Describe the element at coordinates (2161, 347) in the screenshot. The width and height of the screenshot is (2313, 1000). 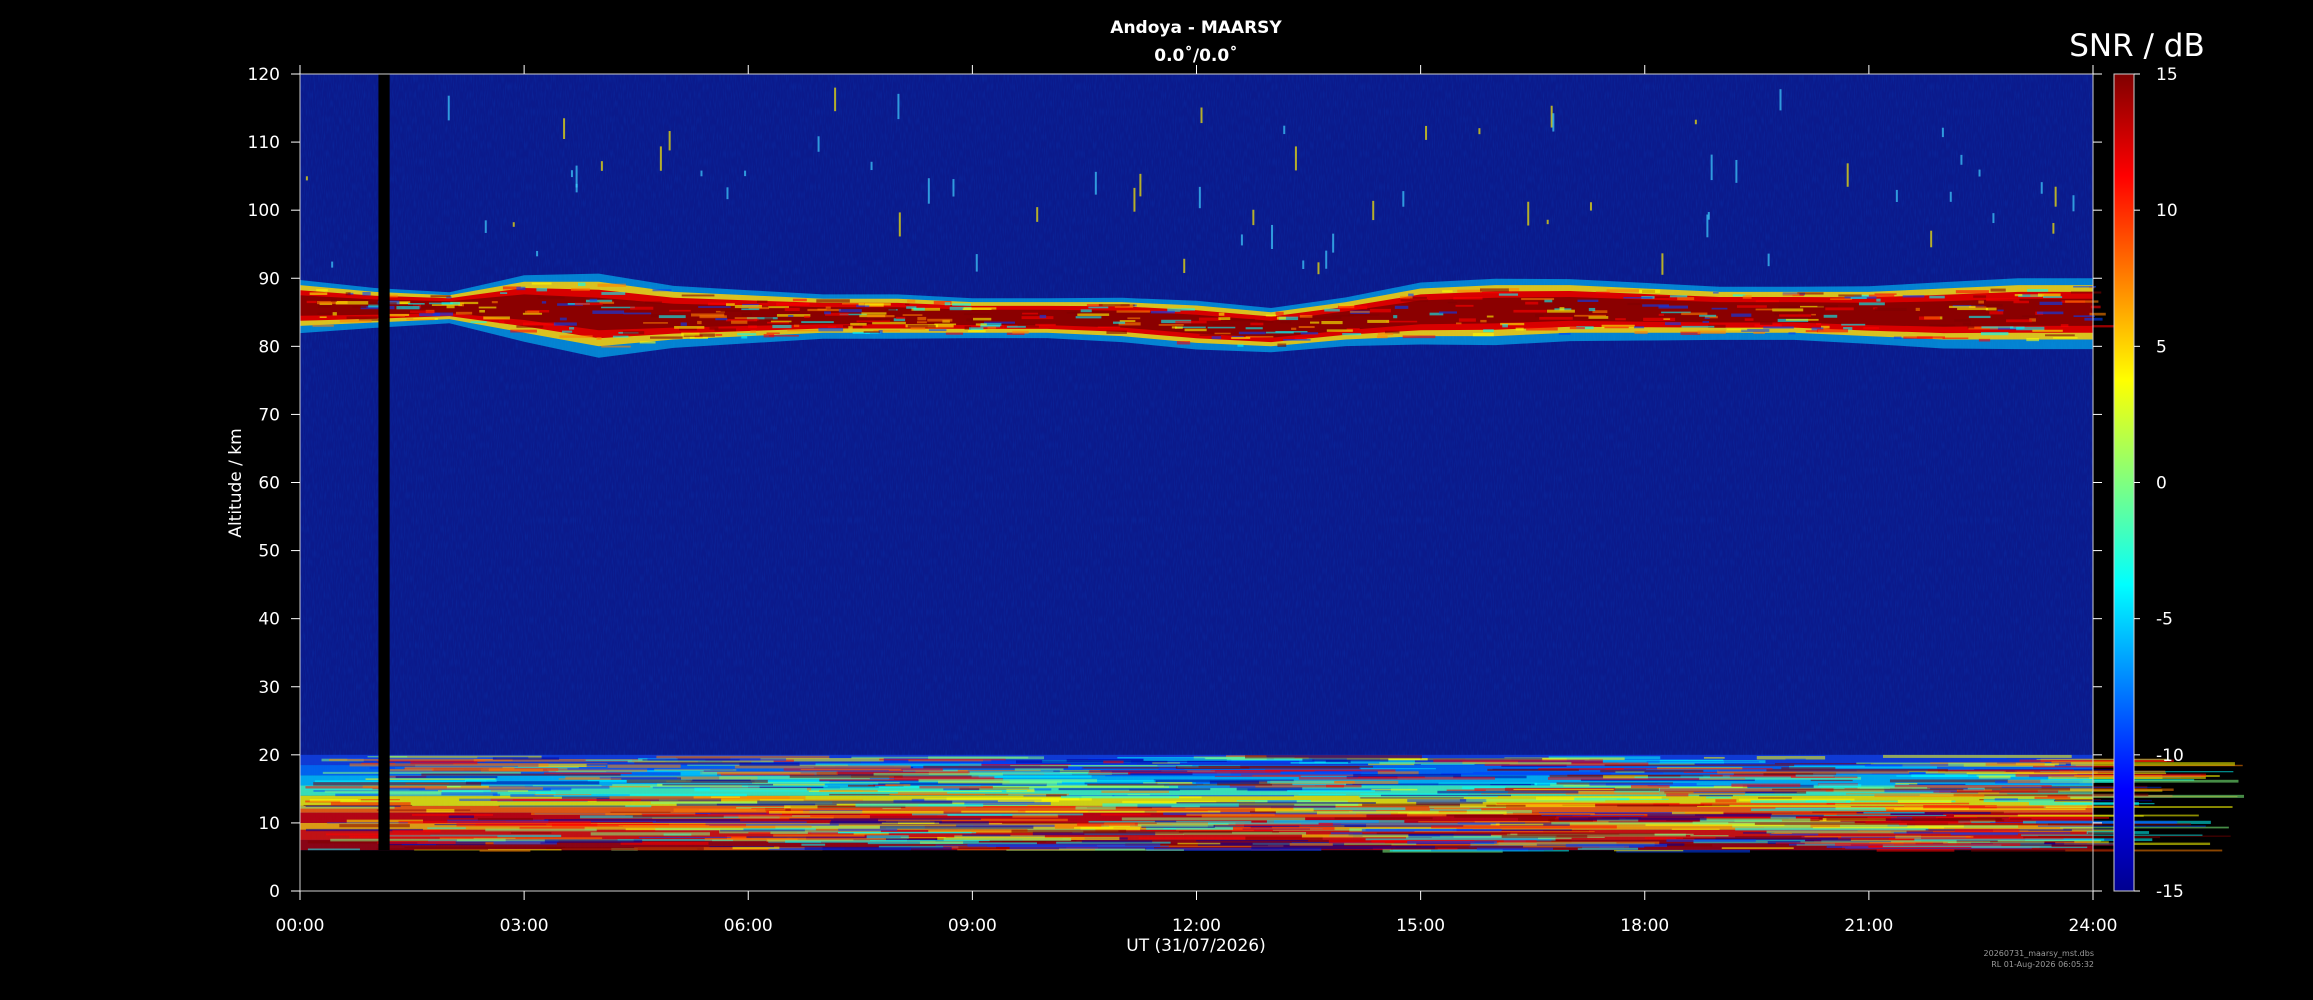
I see `colorbar-tick-label: 5` at that location.